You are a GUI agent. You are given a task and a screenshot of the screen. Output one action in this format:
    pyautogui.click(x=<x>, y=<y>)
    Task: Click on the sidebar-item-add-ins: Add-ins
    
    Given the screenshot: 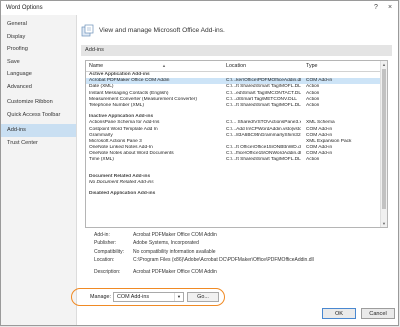 What is the action you would take?
    pyautogui.click(x=38, y=130)
    